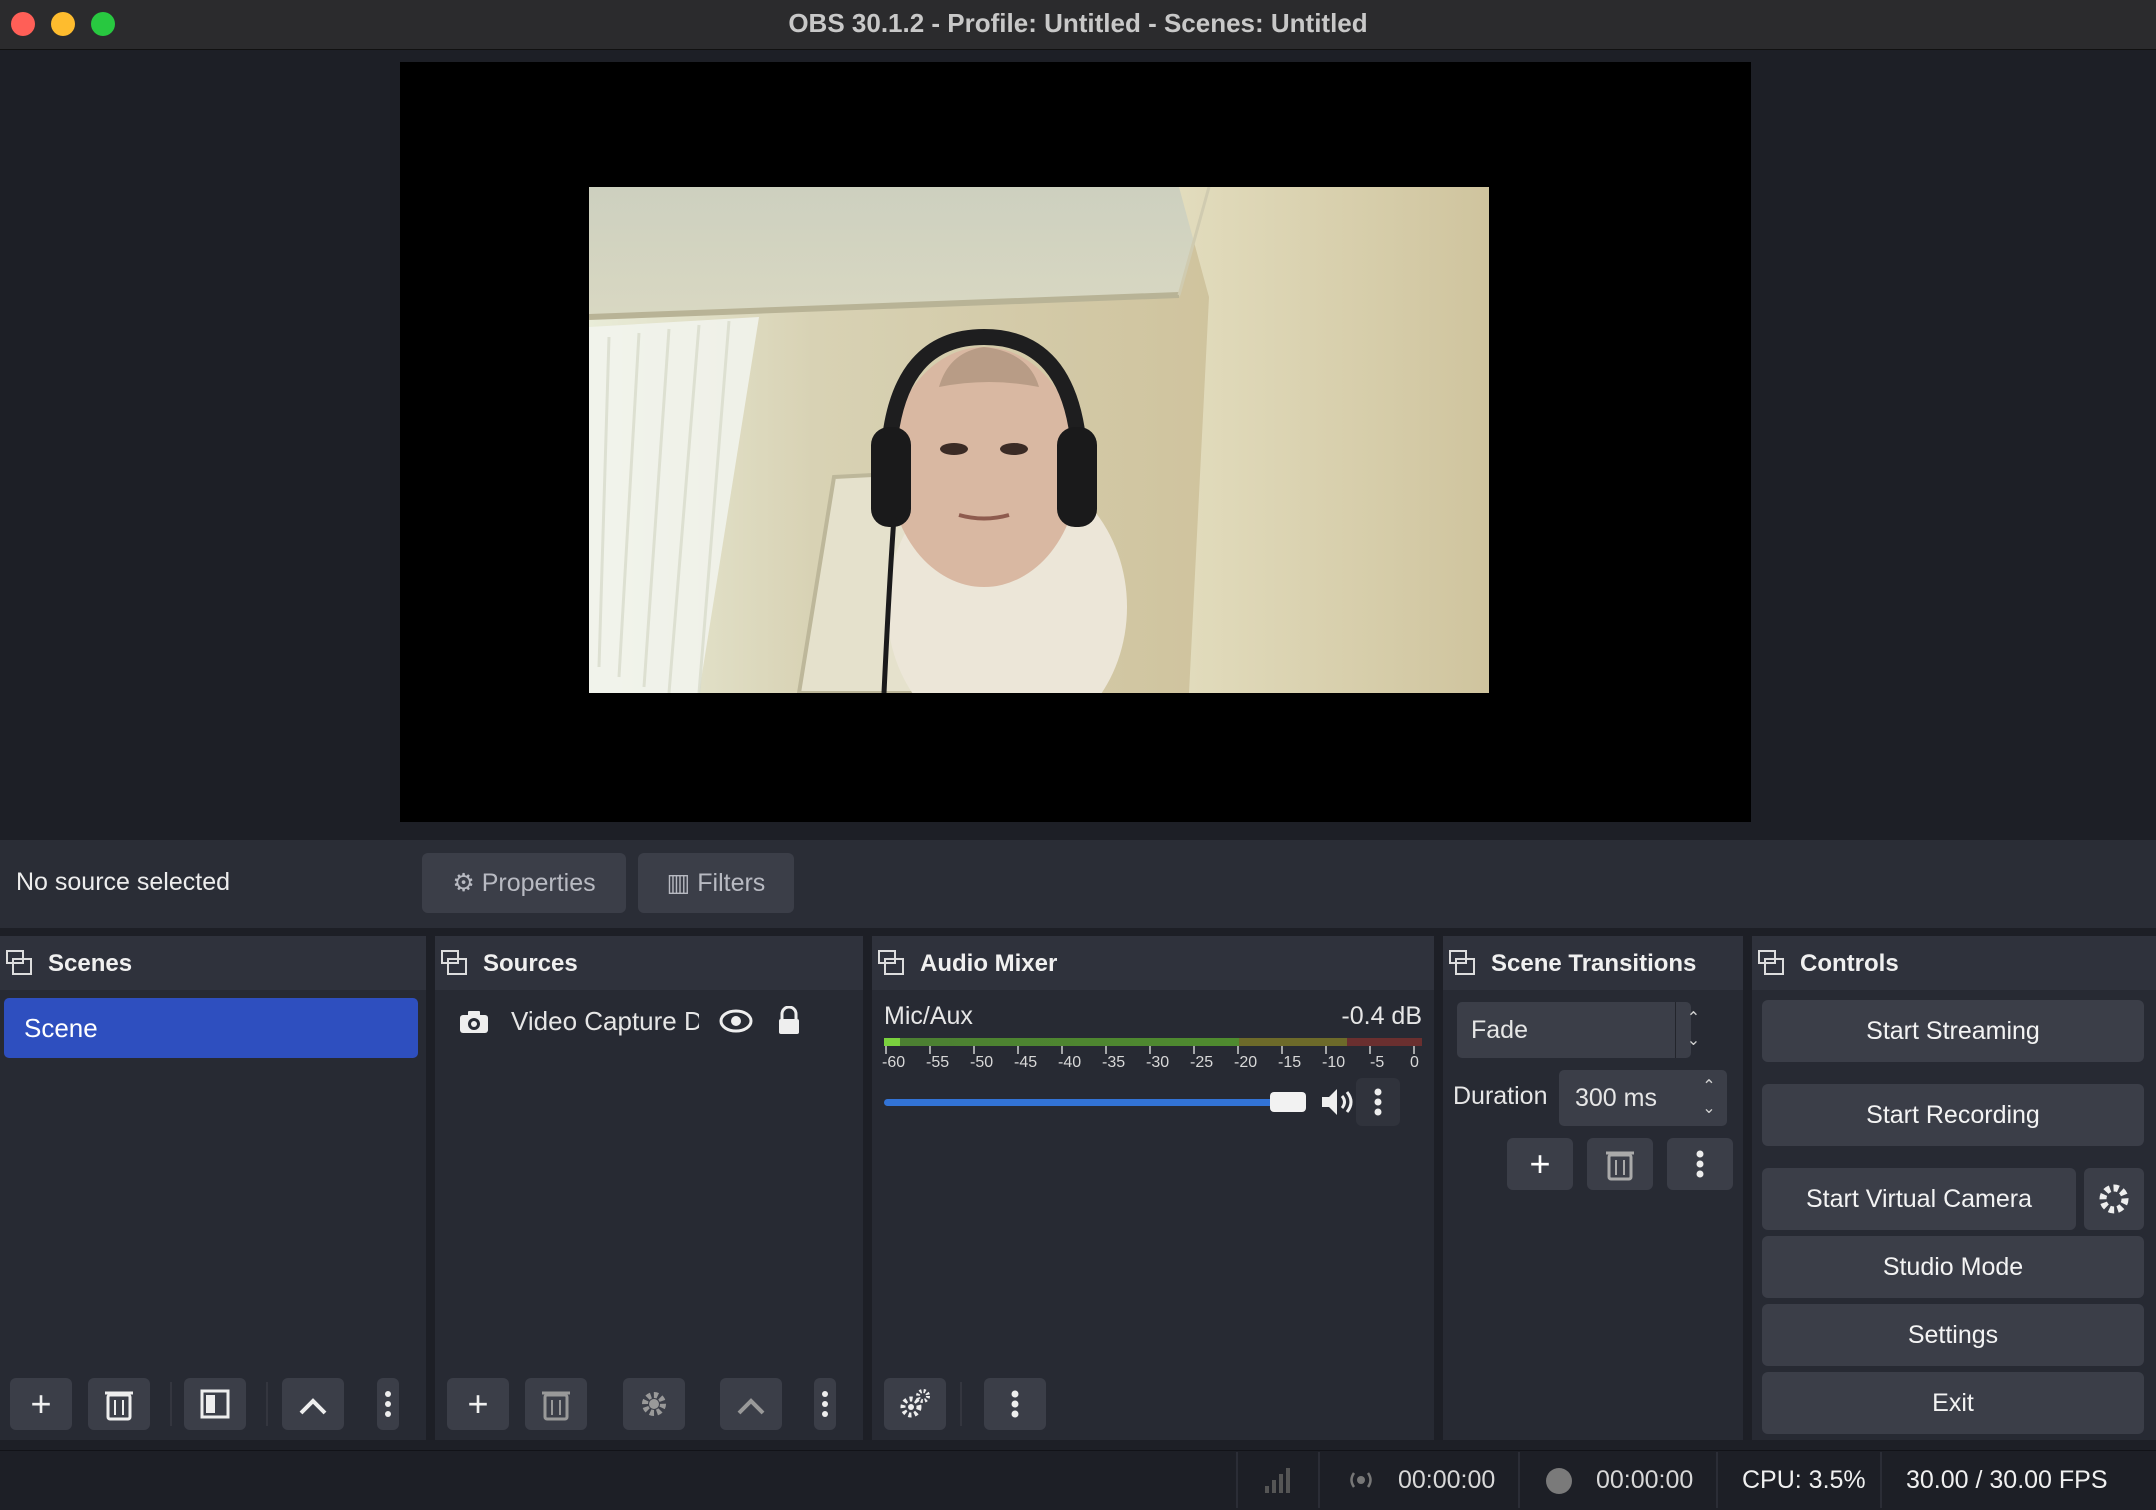 This screenshot has height=1510, width=2156. I want to click on scene-transitions-dock-header: Scene Transitions, so click(1593, 963).